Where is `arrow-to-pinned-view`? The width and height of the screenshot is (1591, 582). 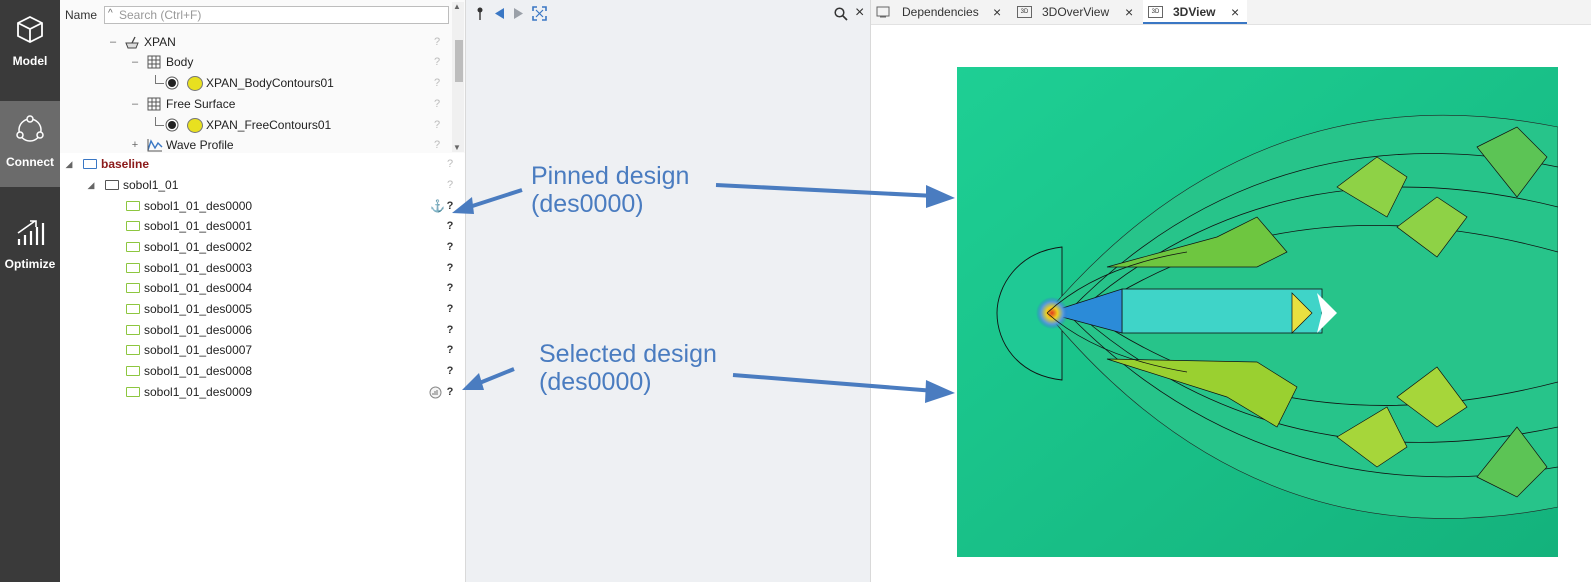
arrow-to-pinned-view is located at coordinates (835, 195).